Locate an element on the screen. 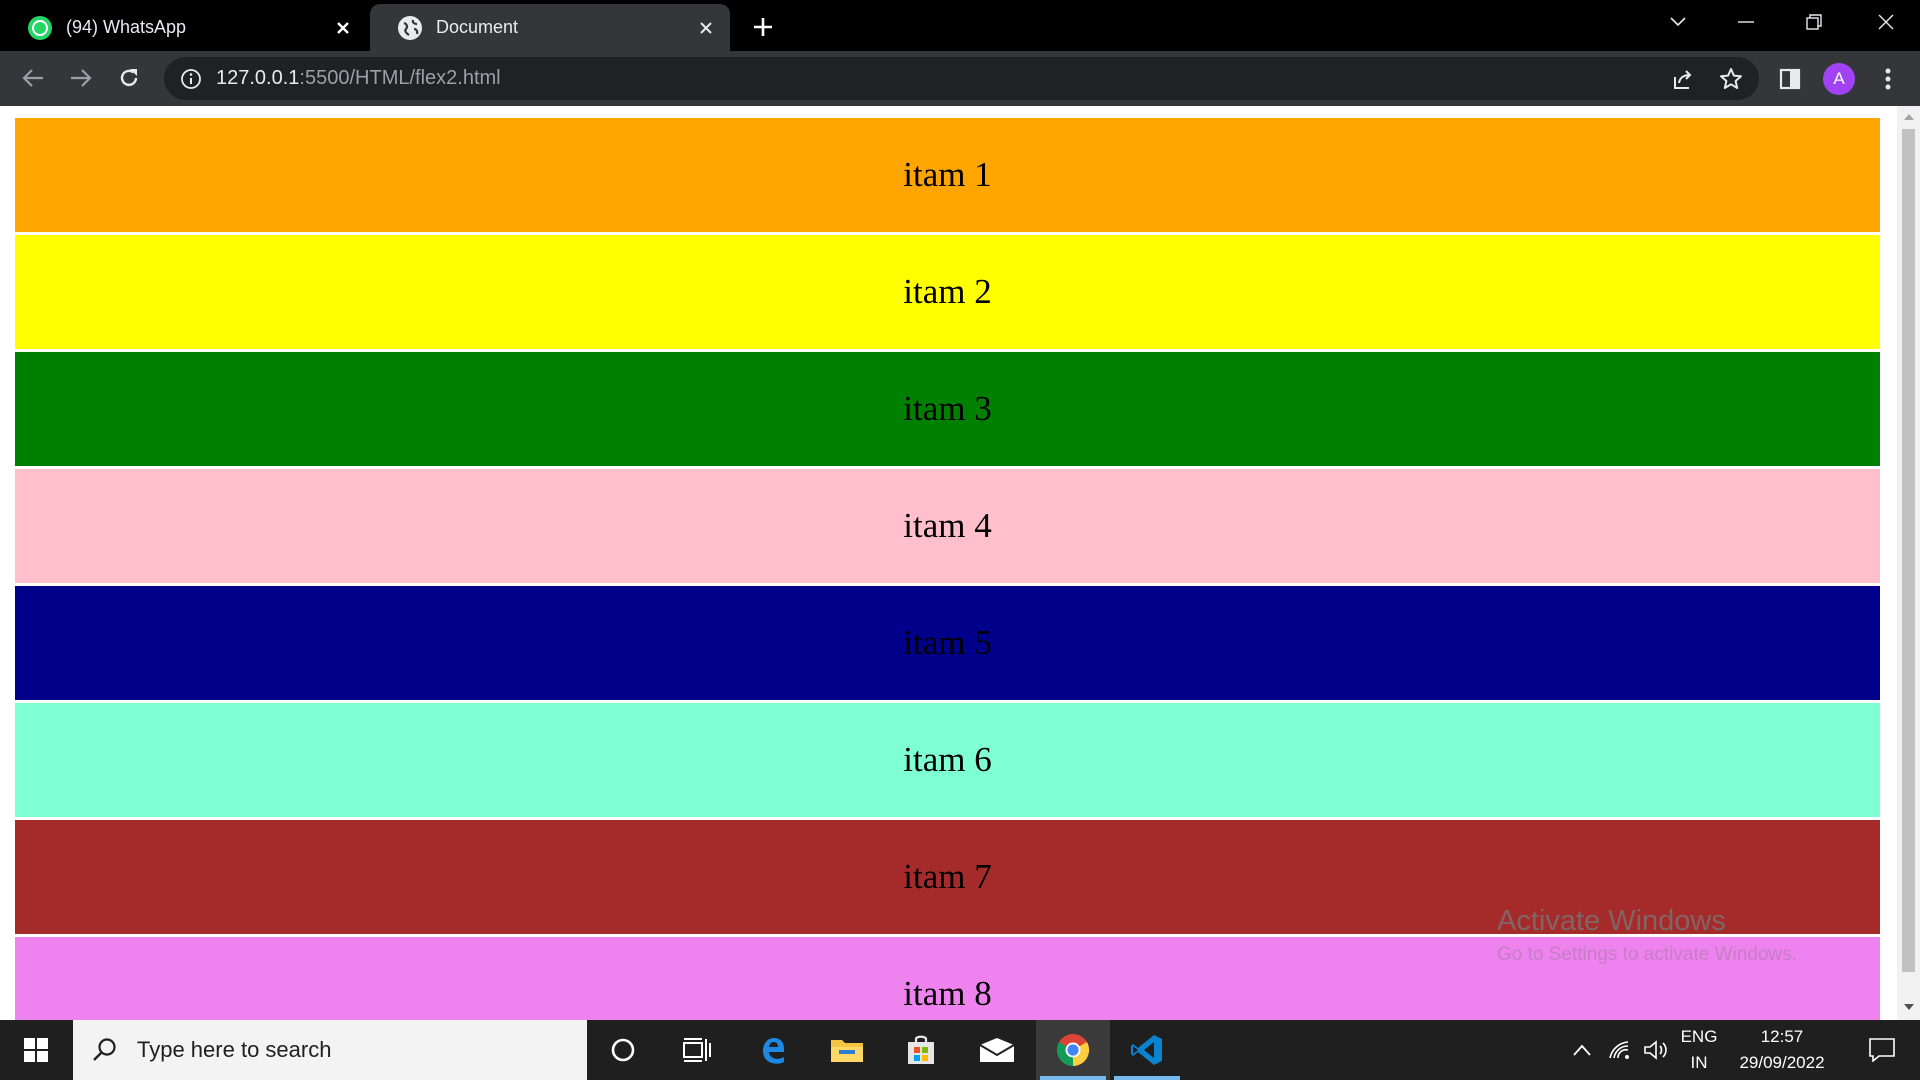 This screenshot has height=1080, width=1920. url-text: 127.0.0.1:5500/HTML/flex2.html is located at coordinates (358, 78).